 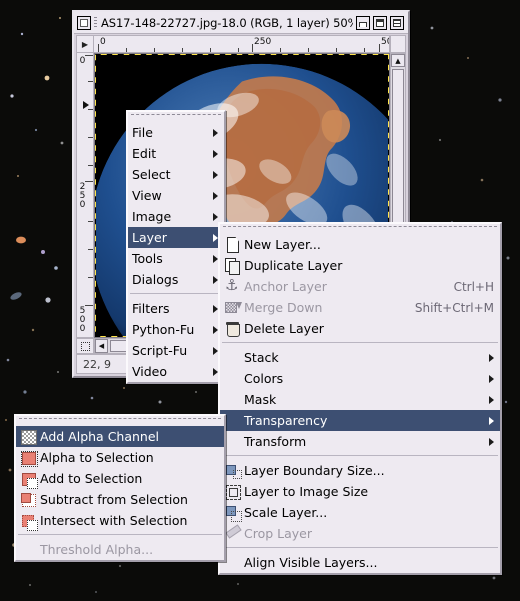 I want to click on add-alpha-channel-icon, so click(x=28, y=436).